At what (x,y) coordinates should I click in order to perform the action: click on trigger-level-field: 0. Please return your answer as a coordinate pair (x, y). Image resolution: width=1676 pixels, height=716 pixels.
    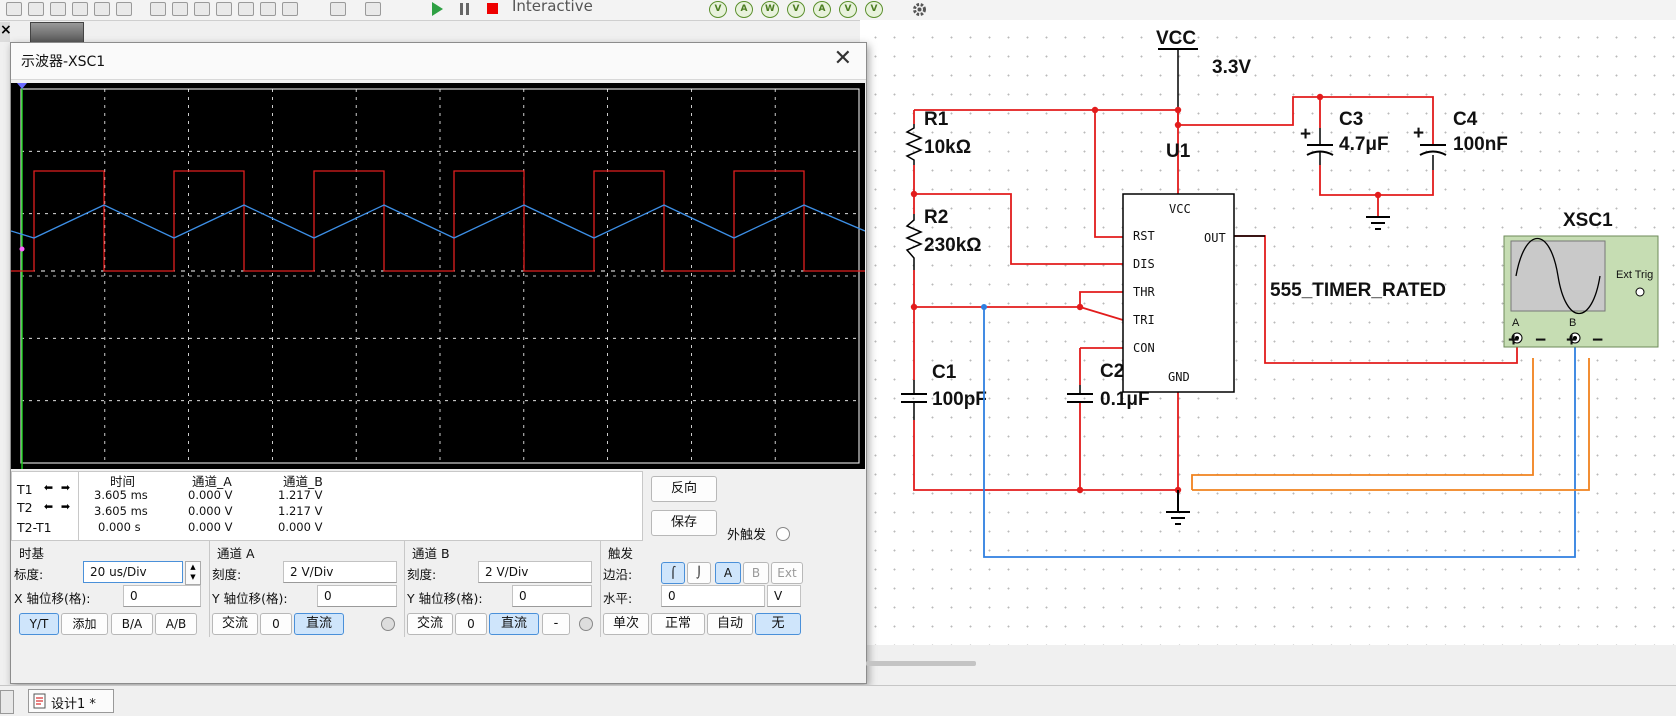
    Looking at the image, I should click on (713, 596).